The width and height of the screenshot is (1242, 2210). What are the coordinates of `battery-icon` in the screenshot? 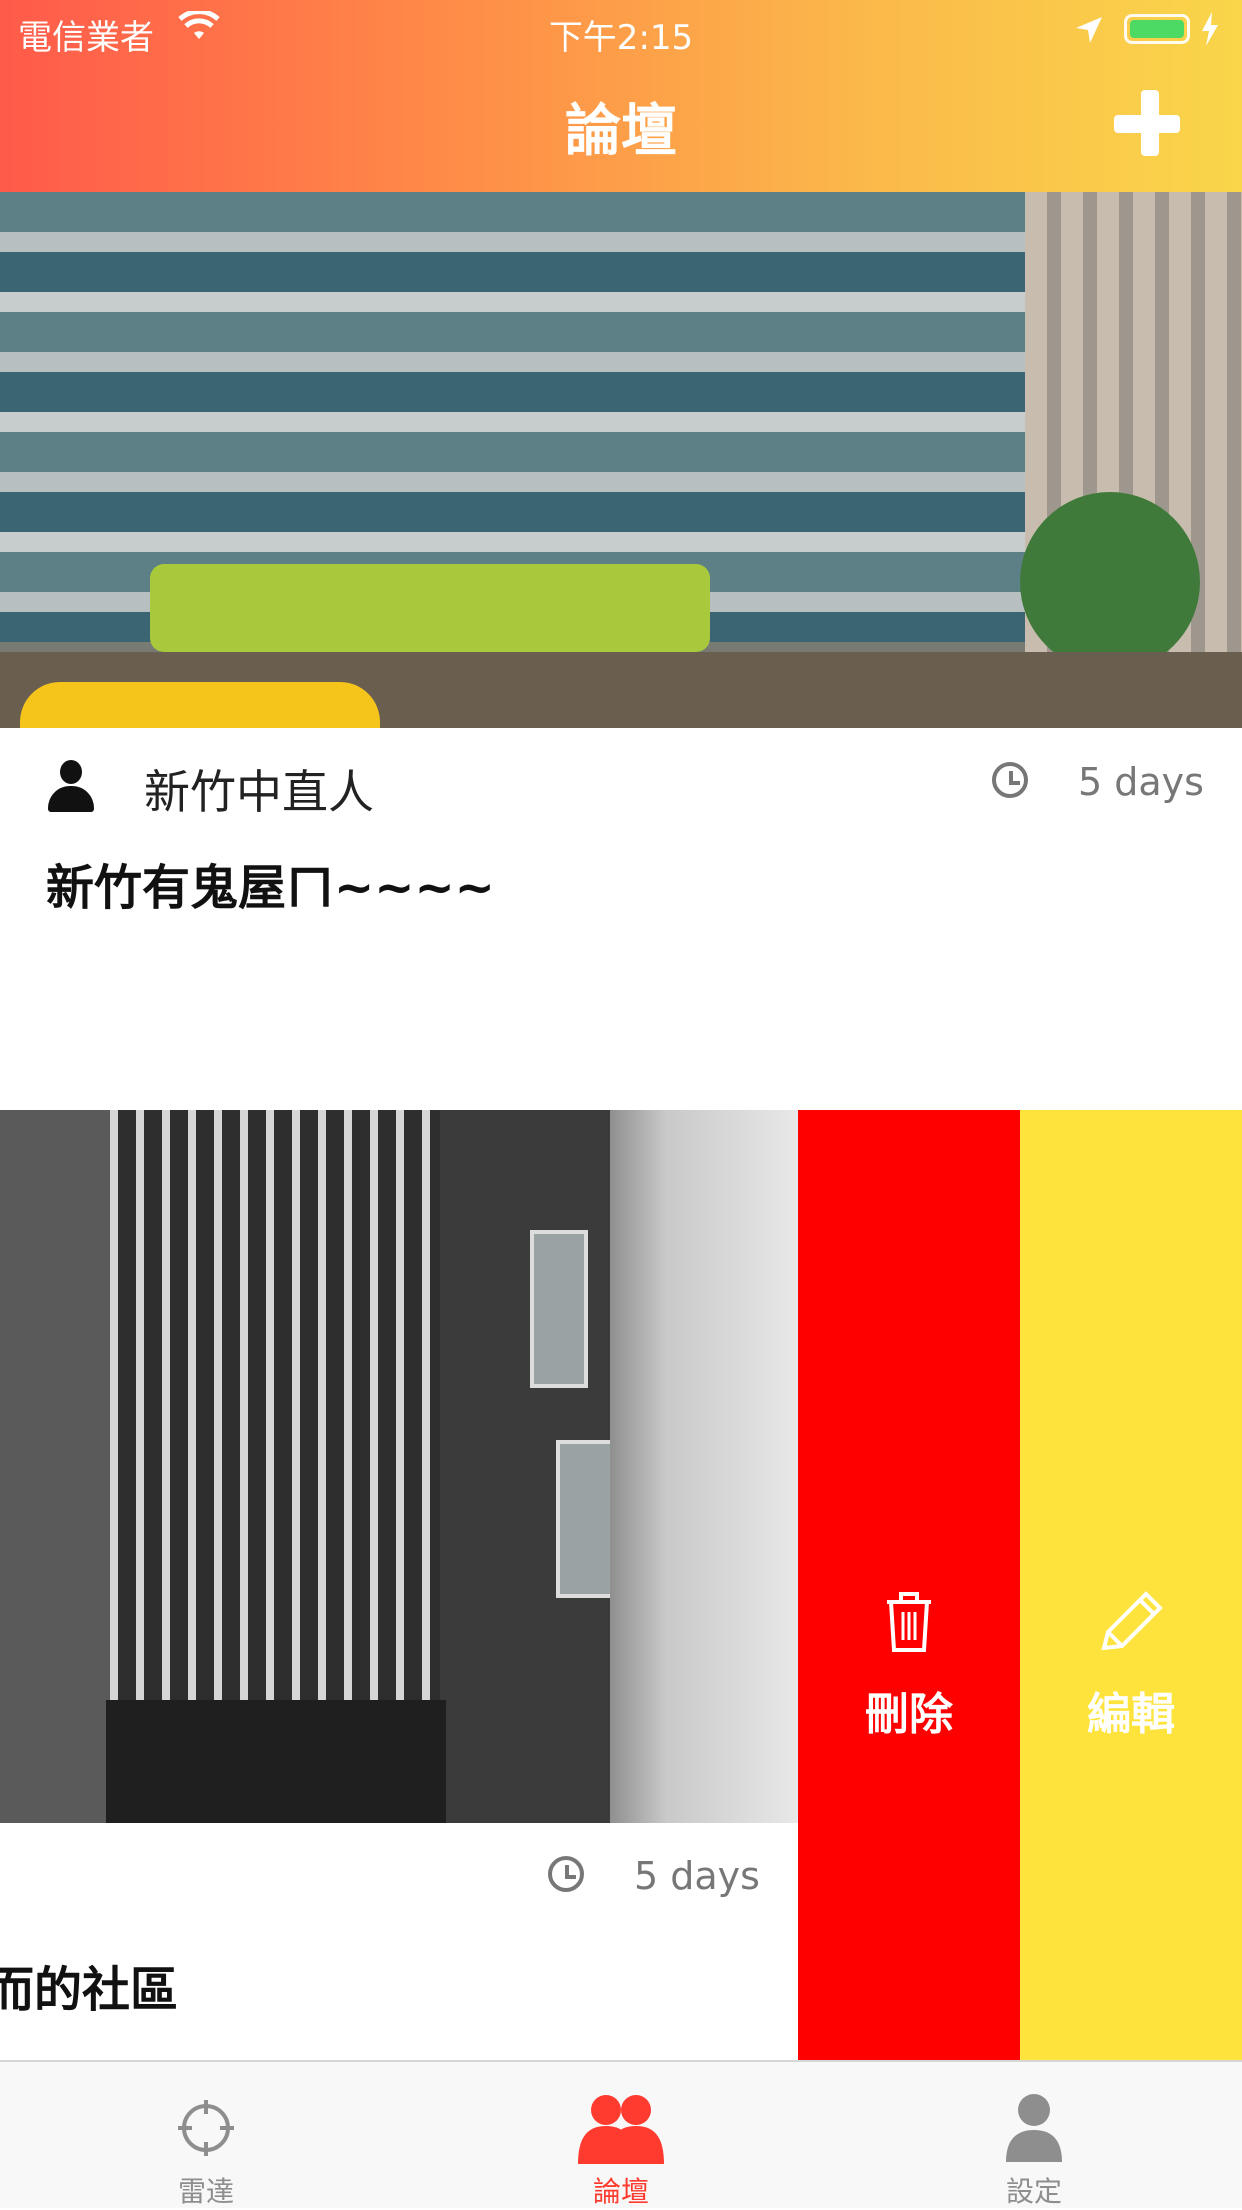 It's located at (1157, 29).